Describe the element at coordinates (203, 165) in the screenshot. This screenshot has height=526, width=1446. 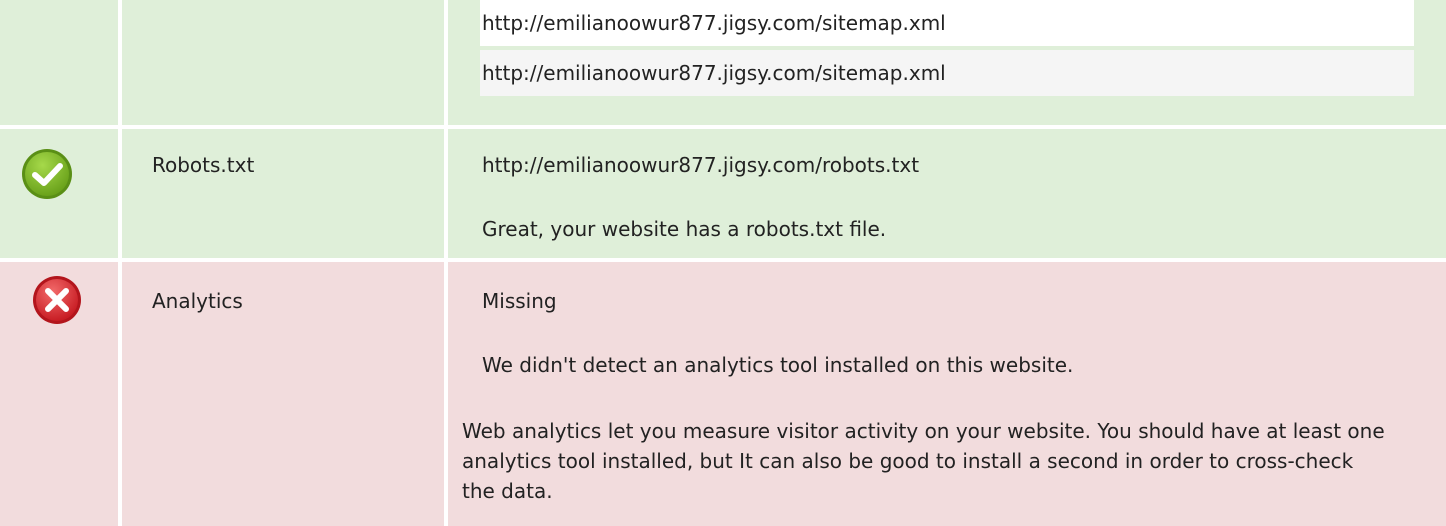
I see `robots-label: Robots.txt` at that location.